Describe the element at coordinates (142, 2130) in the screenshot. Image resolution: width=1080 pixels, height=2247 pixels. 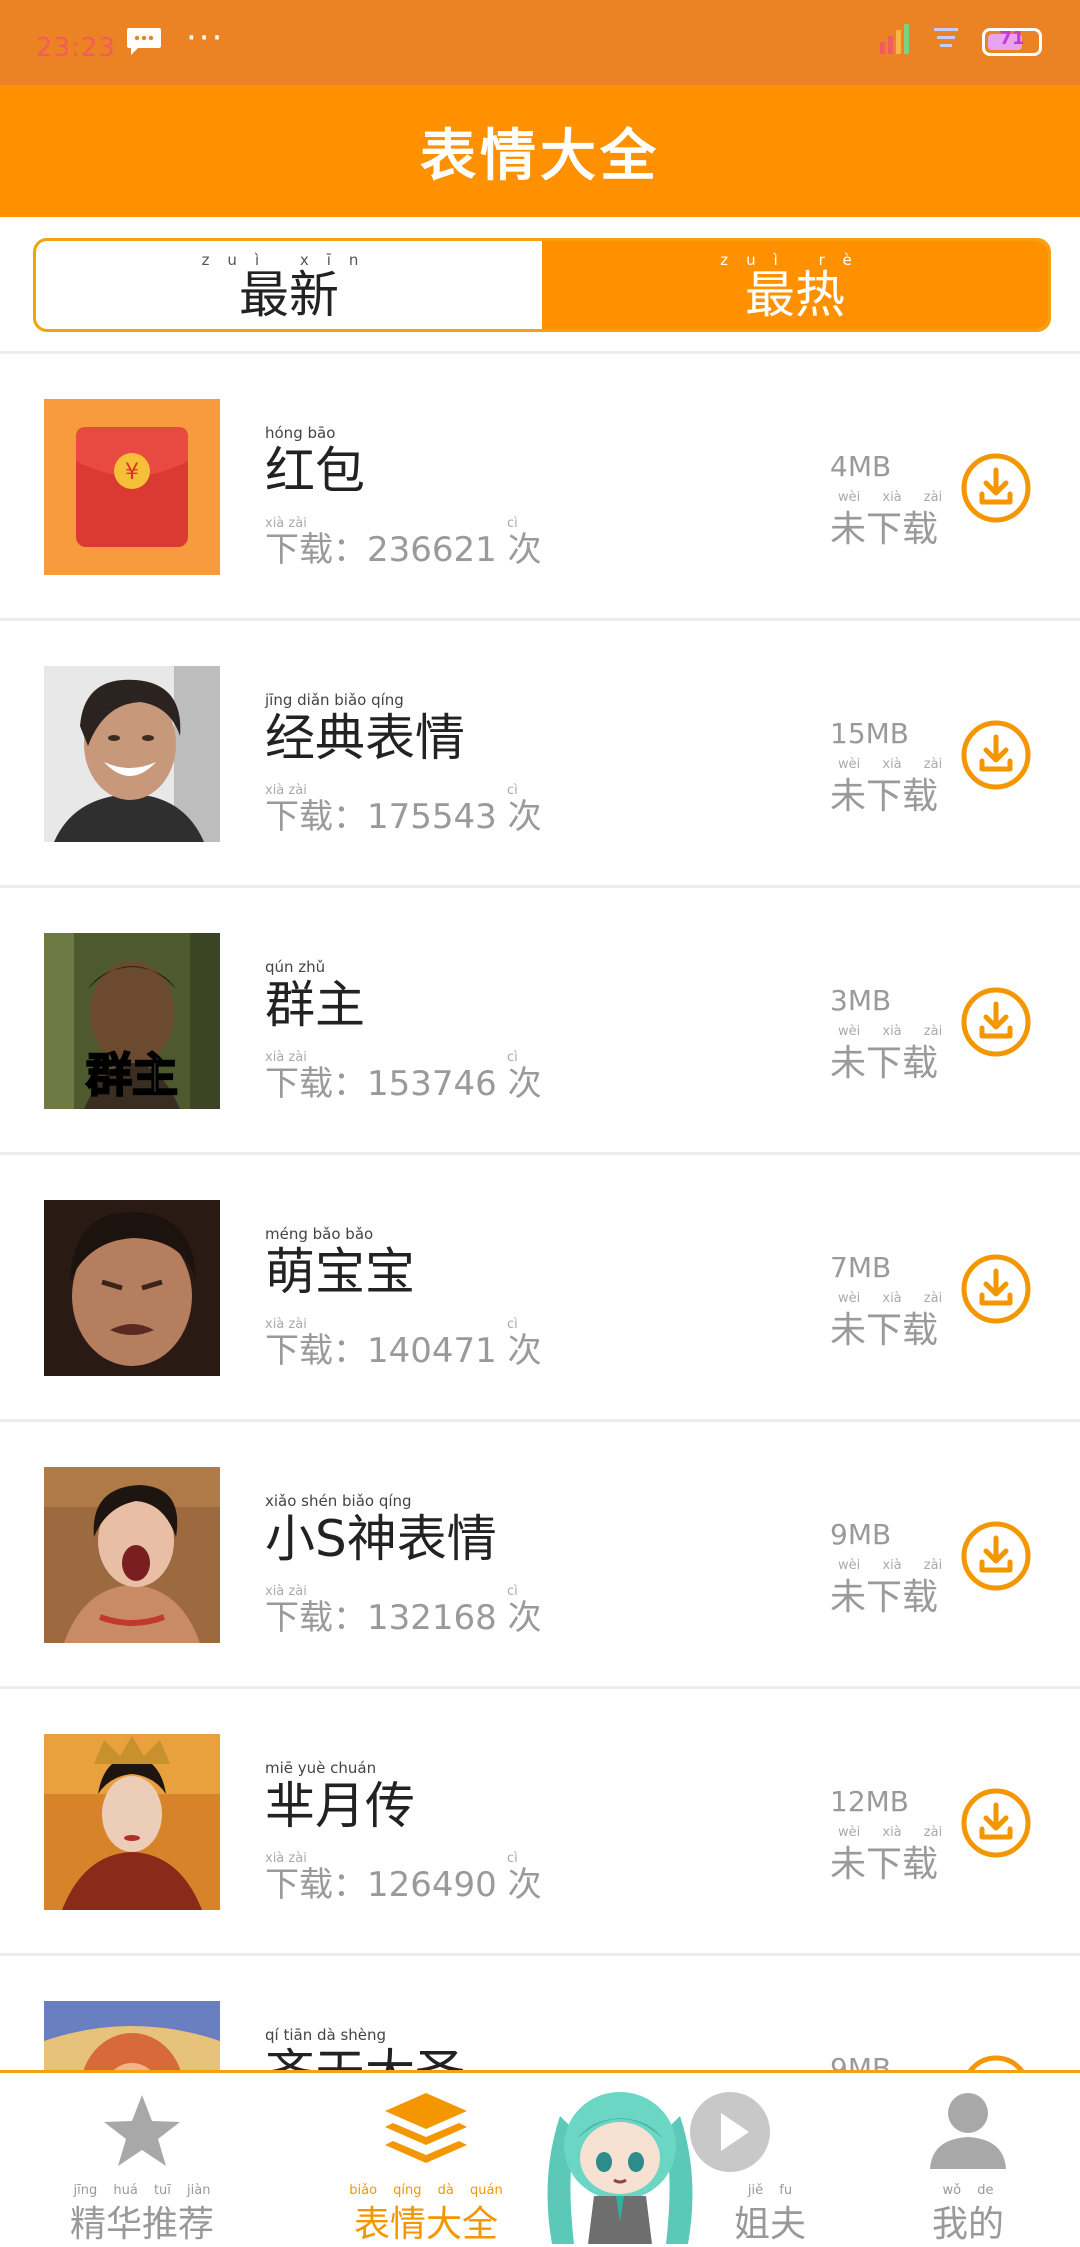
I see `star-icon` at that location.